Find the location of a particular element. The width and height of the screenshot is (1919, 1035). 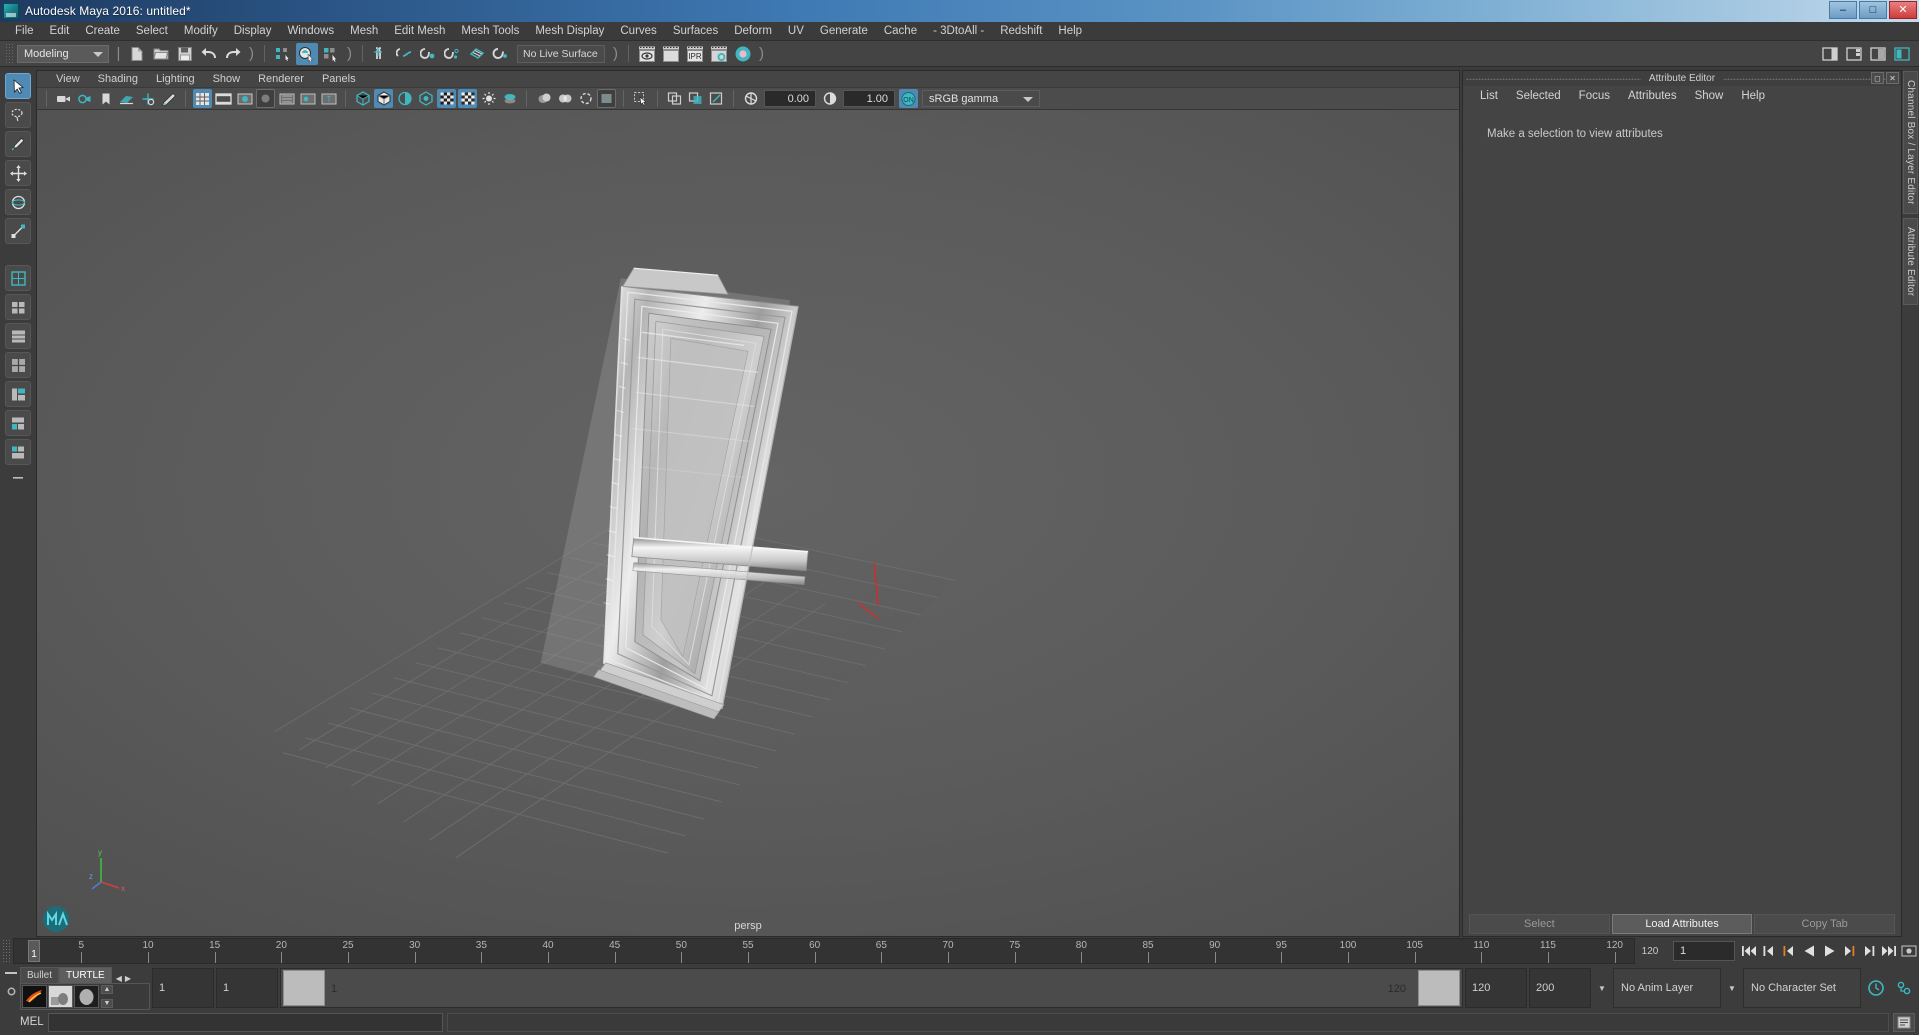

turtle-render-icon is located at coordinates (34, 996).